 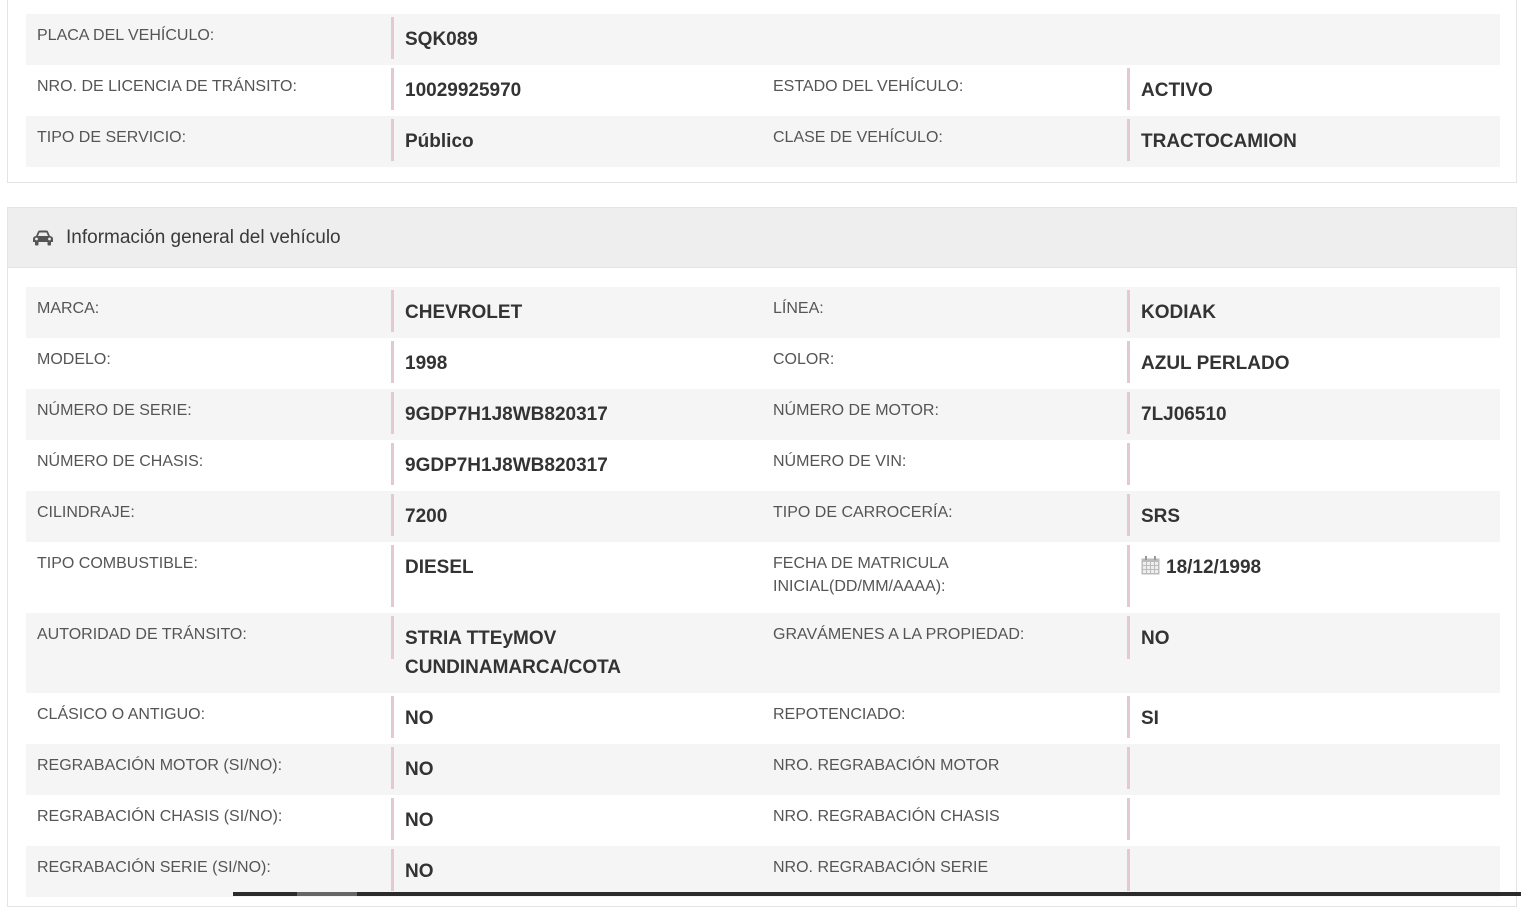 I want to click on table-row: CILINDRAJE: 7200 TIPO DE CARROCERÍA: SRS, so click(x=763, y=516).